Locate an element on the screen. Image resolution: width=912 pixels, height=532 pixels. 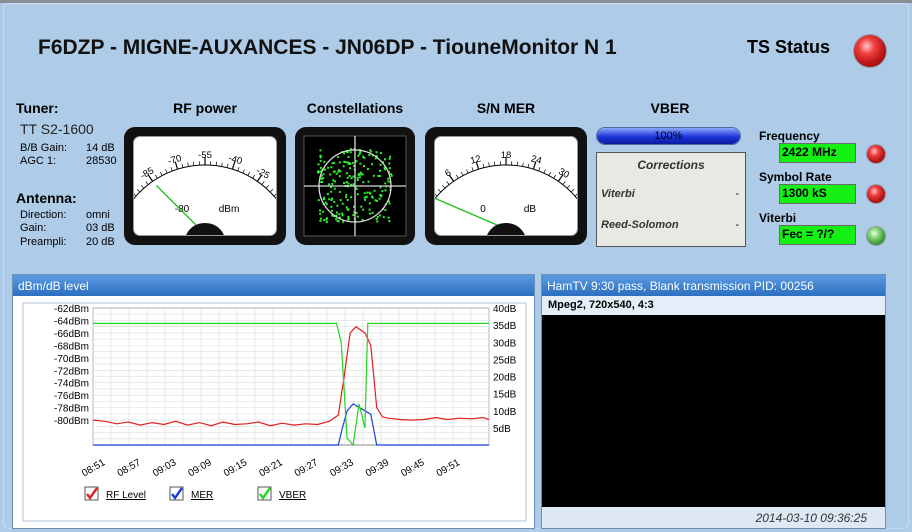
mer-scale-arc is located at coordinates (506, 182).